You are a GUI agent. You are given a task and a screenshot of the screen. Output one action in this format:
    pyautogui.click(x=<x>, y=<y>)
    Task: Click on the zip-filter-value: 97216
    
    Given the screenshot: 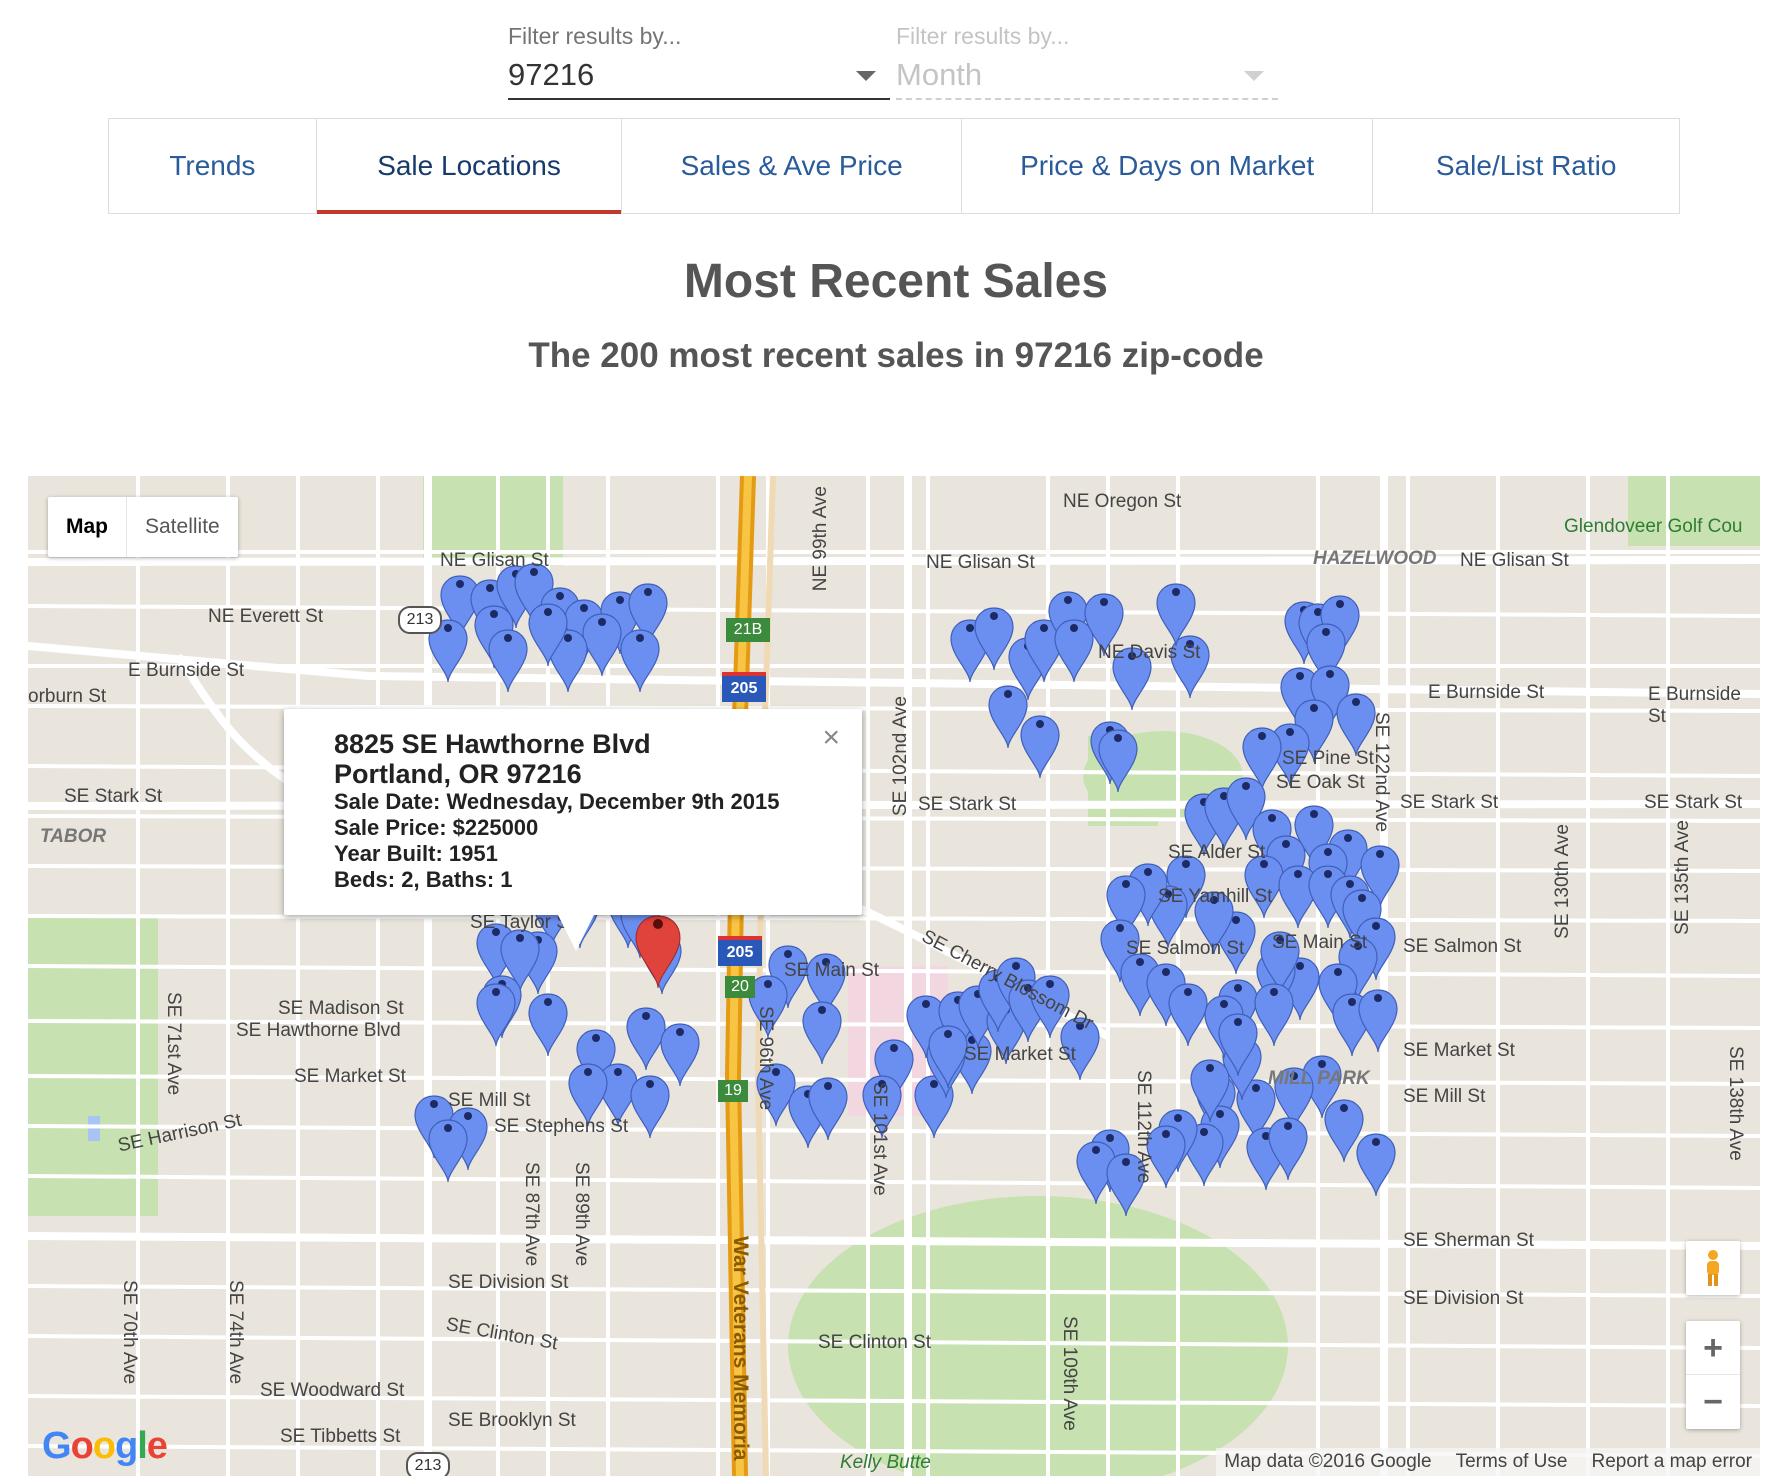 What is the action you would take?
    pyautogui.click(x=551, y=74)
    